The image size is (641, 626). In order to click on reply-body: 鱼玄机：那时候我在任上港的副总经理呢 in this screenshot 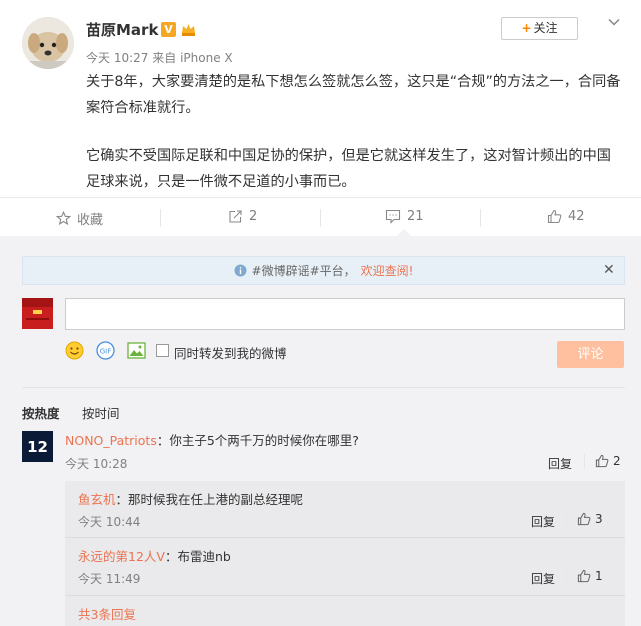, I will do `click(190, 498)`.